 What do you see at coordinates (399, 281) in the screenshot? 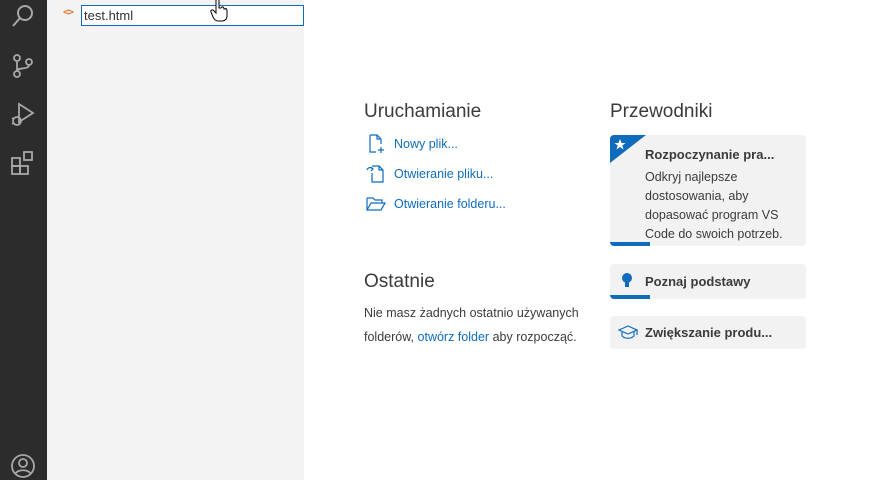
I see `recent-section-title: Ostatnie` at bounding box center [399, 281].